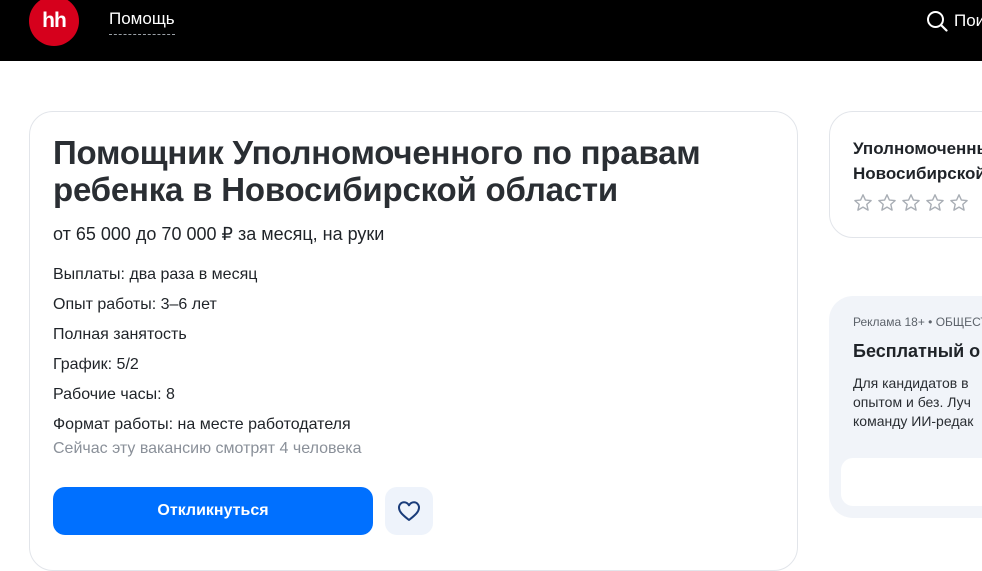 The image size is (982, 571). I want to click on favorite-button, so click(409, 511).